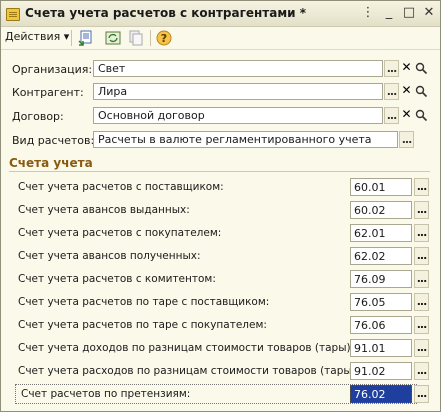 The image size is (441, 412). What do you see at coordinates (66, 36) in the screenshot?
I see `chevron-down-icon: ▾` at bounding box center [66, 36].